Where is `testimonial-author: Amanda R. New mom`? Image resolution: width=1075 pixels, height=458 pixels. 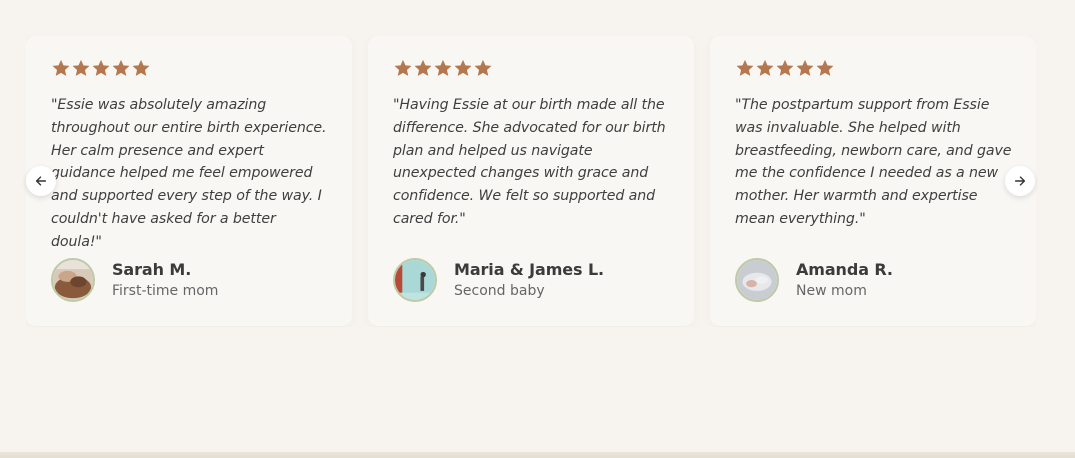
testimonial-author: Amanda R. New mom is located at coordinates (814, 280).